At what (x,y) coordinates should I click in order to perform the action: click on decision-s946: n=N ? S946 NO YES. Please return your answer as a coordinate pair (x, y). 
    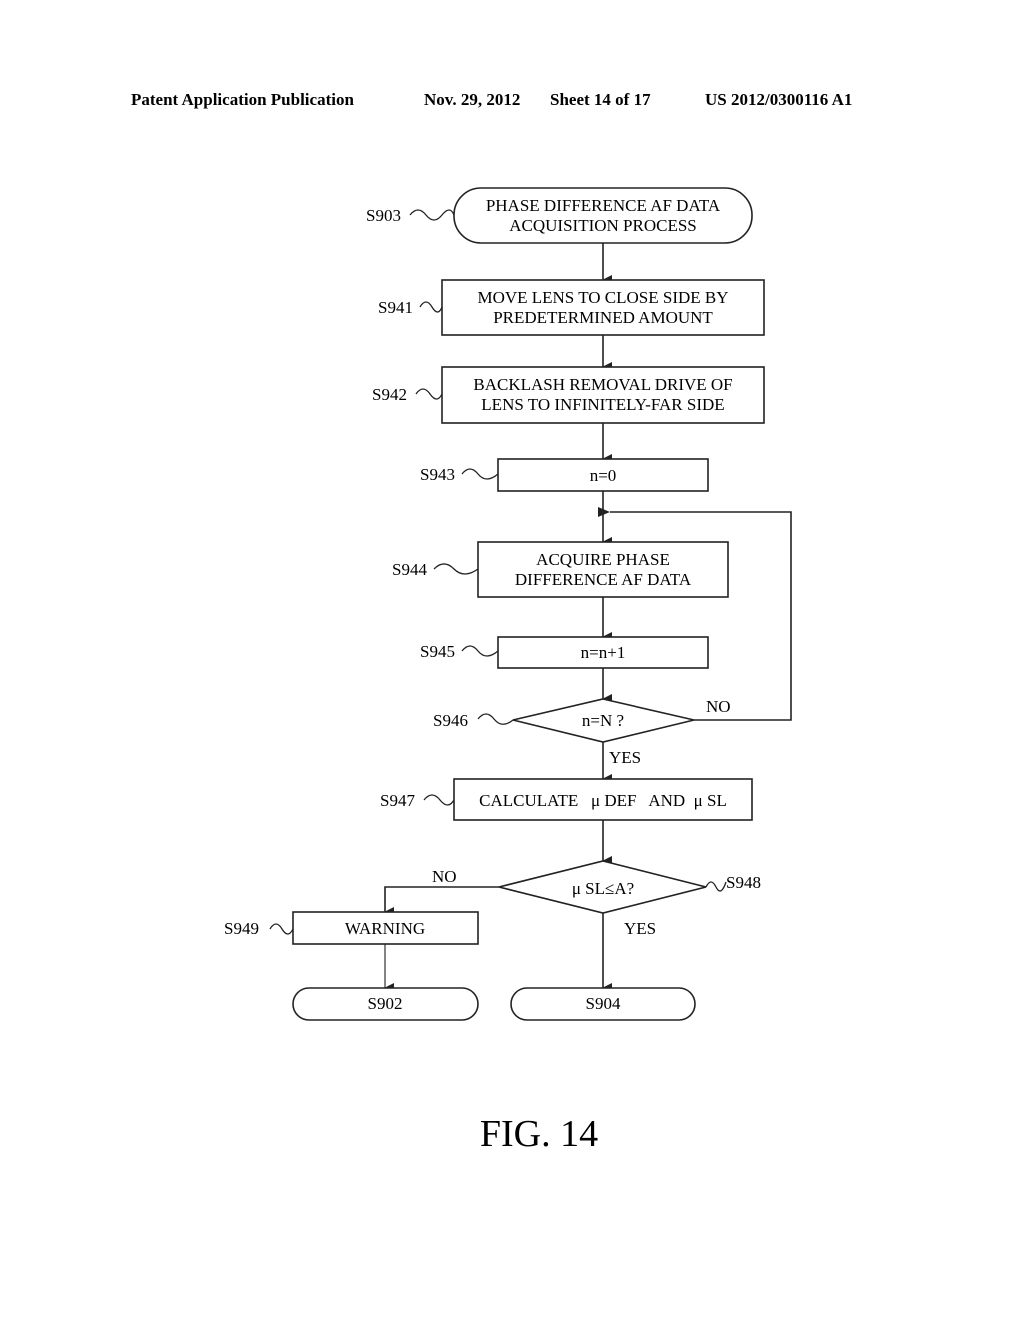
    Looking at the image, I should click on (582, 732).